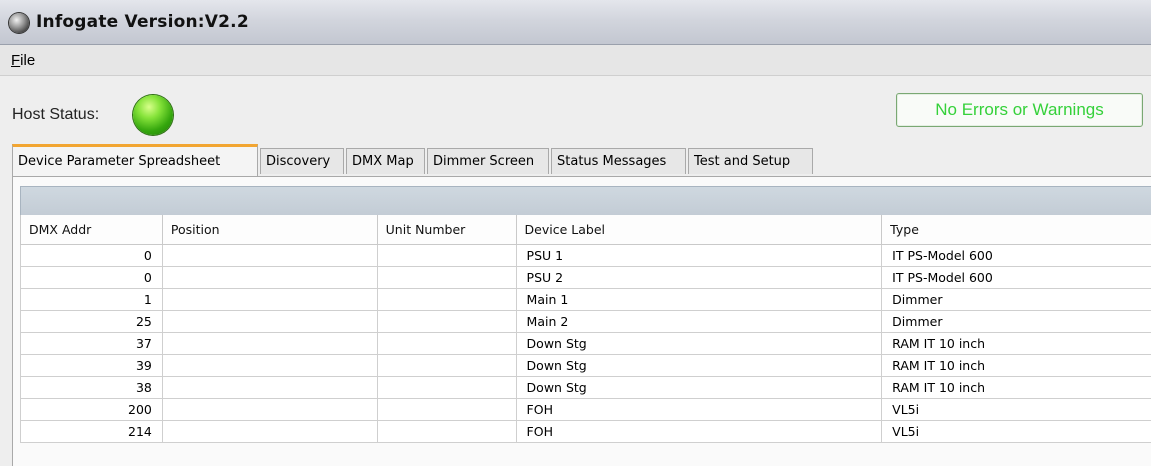 The image size is (1151, 466). I want to click on cell-dmx-addr: 37, so click(92, 344).